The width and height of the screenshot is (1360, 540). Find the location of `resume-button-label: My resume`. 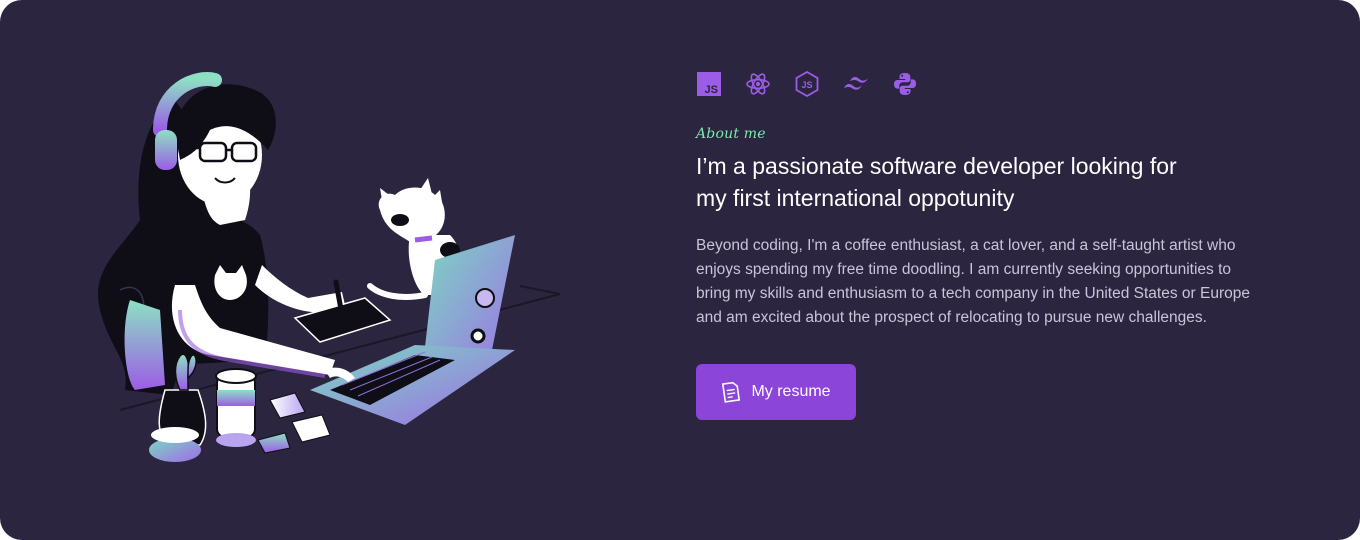

resume-button-label: My resume is located at coordinates (791, 391).